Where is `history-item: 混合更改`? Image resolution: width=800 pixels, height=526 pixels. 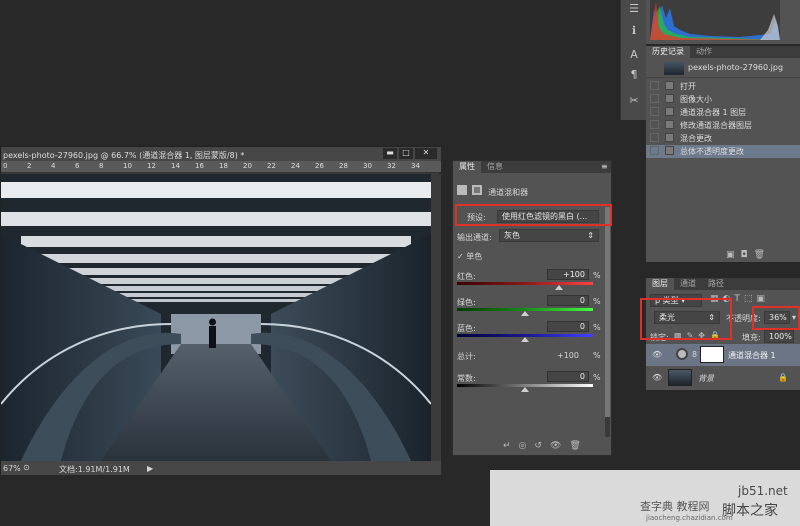 history-item: 混合更改 is located at coordinates (723, 138).